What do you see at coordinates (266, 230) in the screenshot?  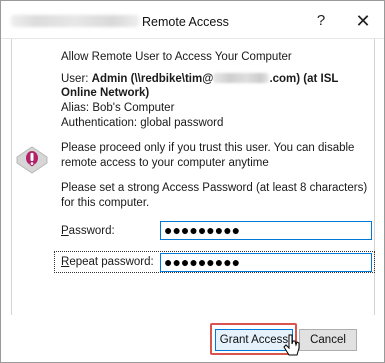 I see `password-field: ●●●●●●●●●` at bounding box center [266, 230].